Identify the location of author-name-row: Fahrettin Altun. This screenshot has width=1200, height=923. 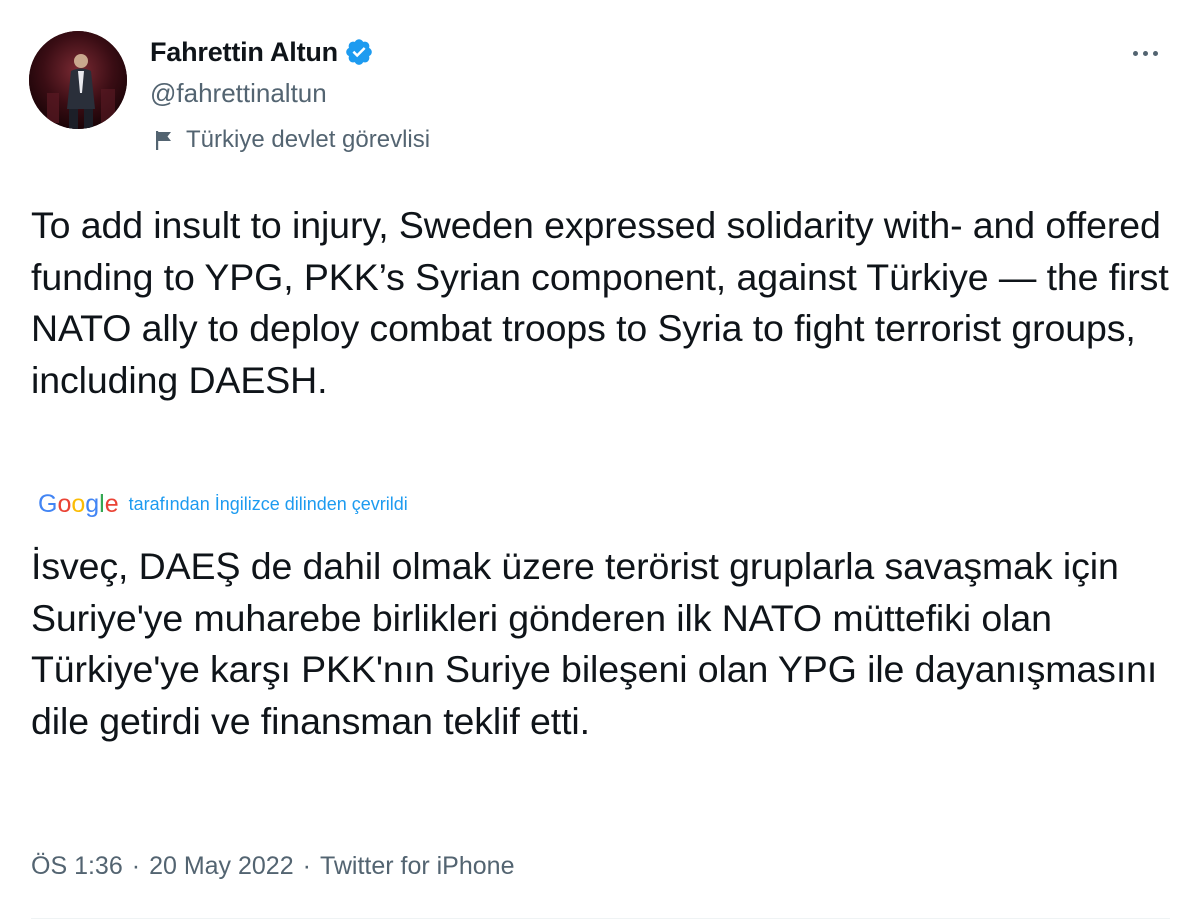
(262, 52).